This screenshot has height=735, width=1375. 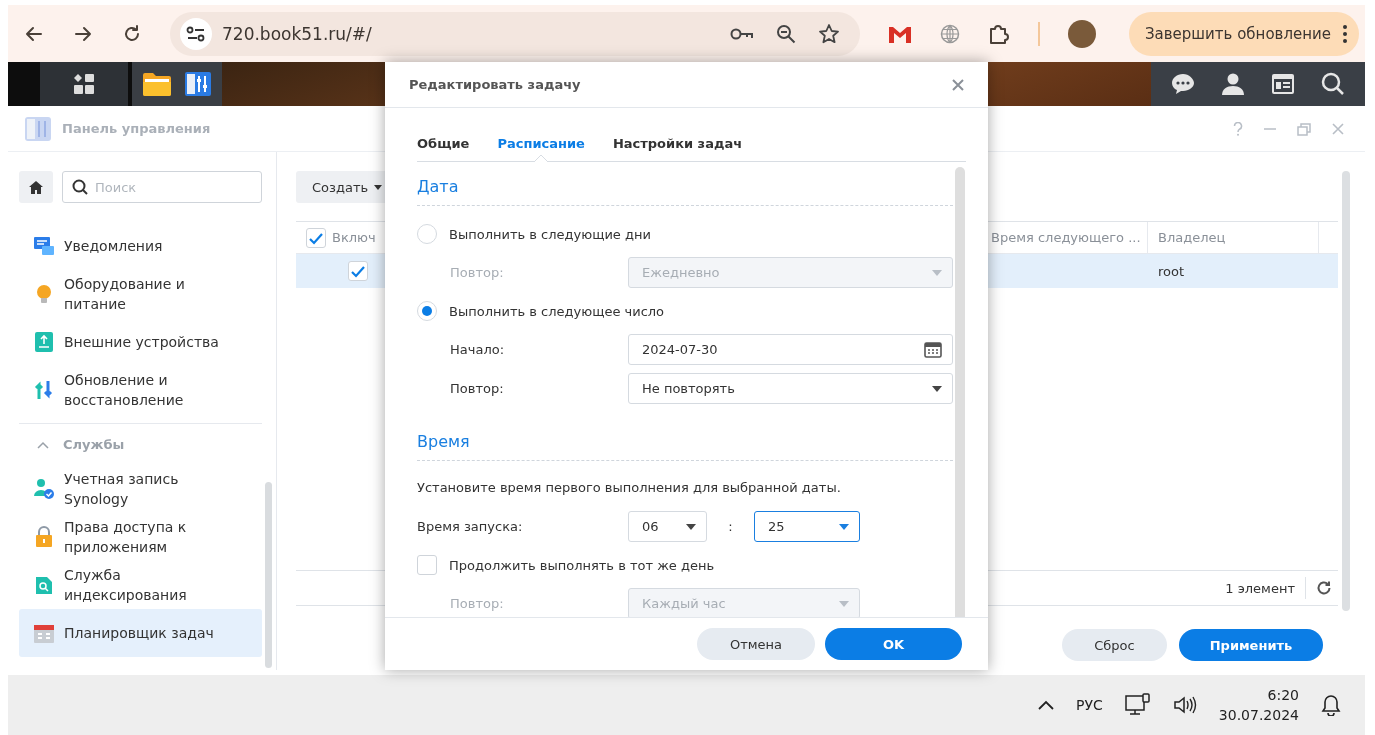 What do you see at coordinates (550, 234) in the screenshot?
I see `option-label: Выполнить в следующие дни` at bounding box center [550, 234].